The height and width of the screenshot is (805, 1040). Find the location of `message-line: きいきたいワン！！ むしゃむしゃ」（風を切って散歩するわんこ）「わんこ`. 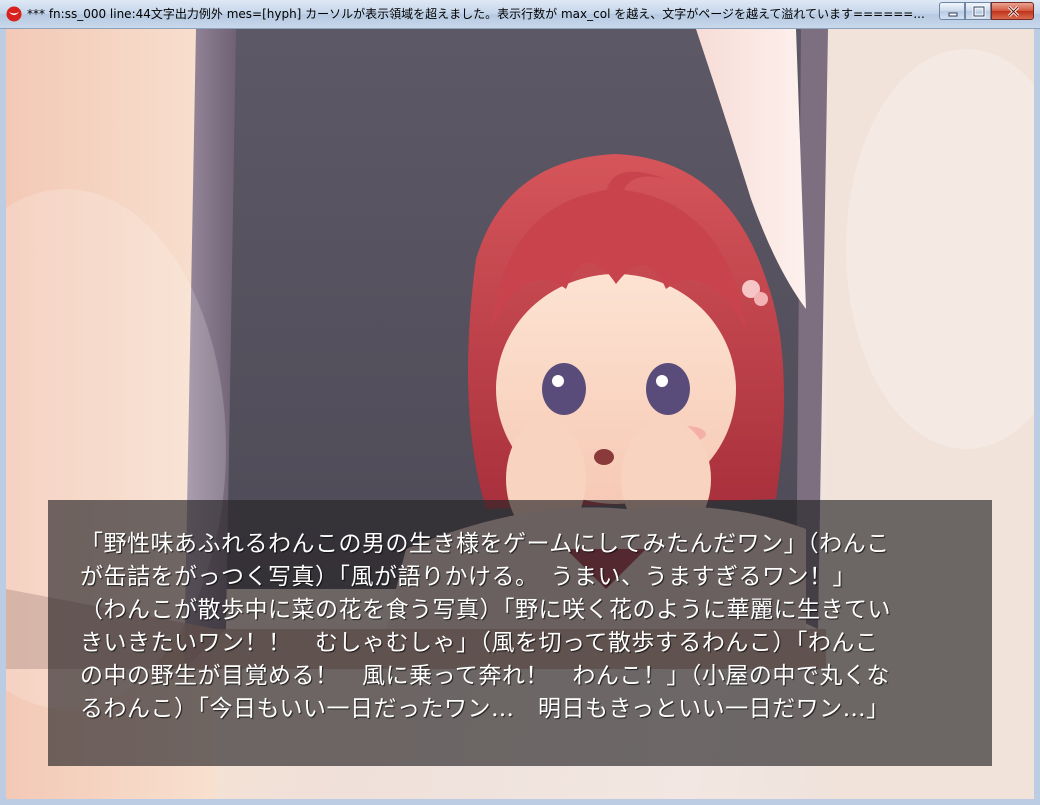

message-line: きいきたいワン！！ むしゃむしゃ」（風を切って散歩するわんこ）「わんこ is located at coordinates (479, 643).